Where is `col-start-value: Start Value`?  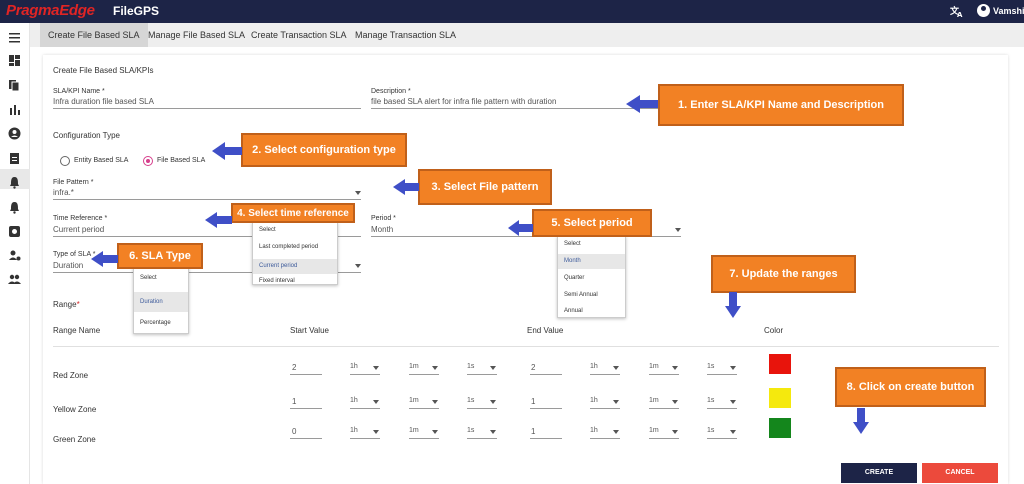
col-start-value: Start Value is located at coordinates (309, 330).